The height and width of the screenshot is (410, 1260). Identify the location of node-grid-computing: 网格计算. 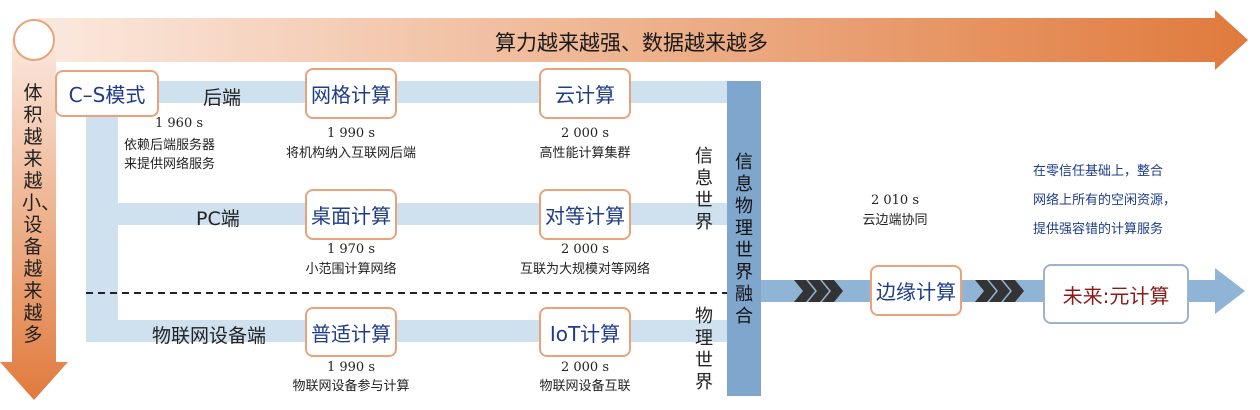
(351, 93).